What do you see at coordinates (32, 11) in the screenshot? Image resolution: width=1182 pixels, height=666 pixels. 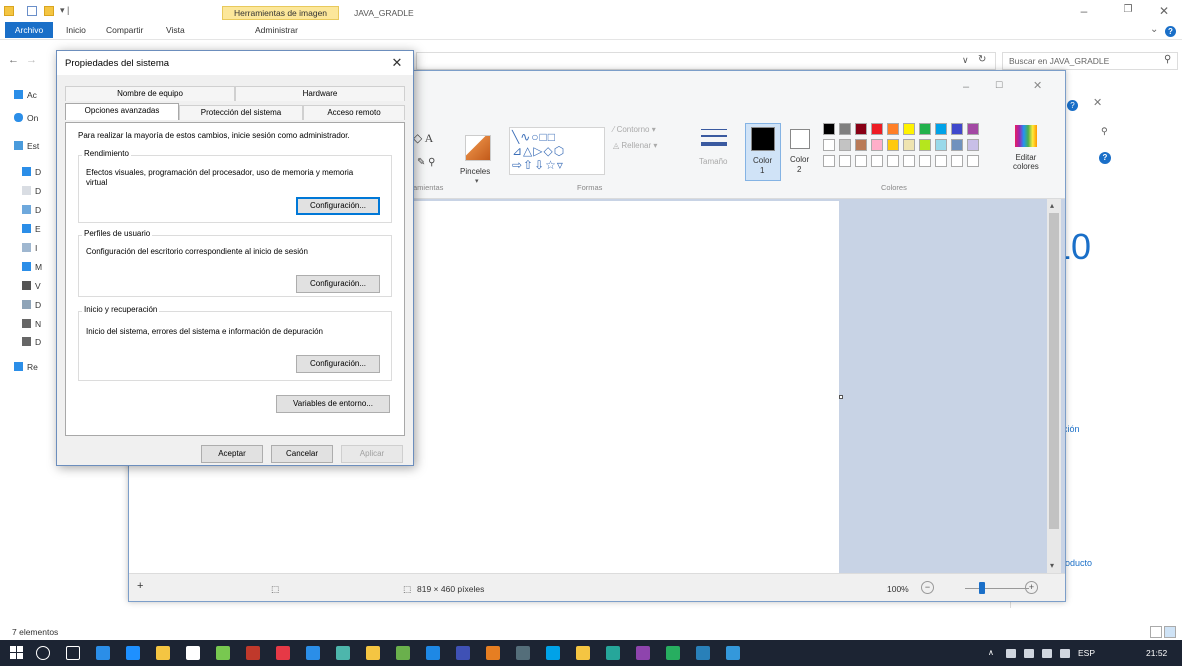 I see `properties-icon` at bounding box center [32, 11].